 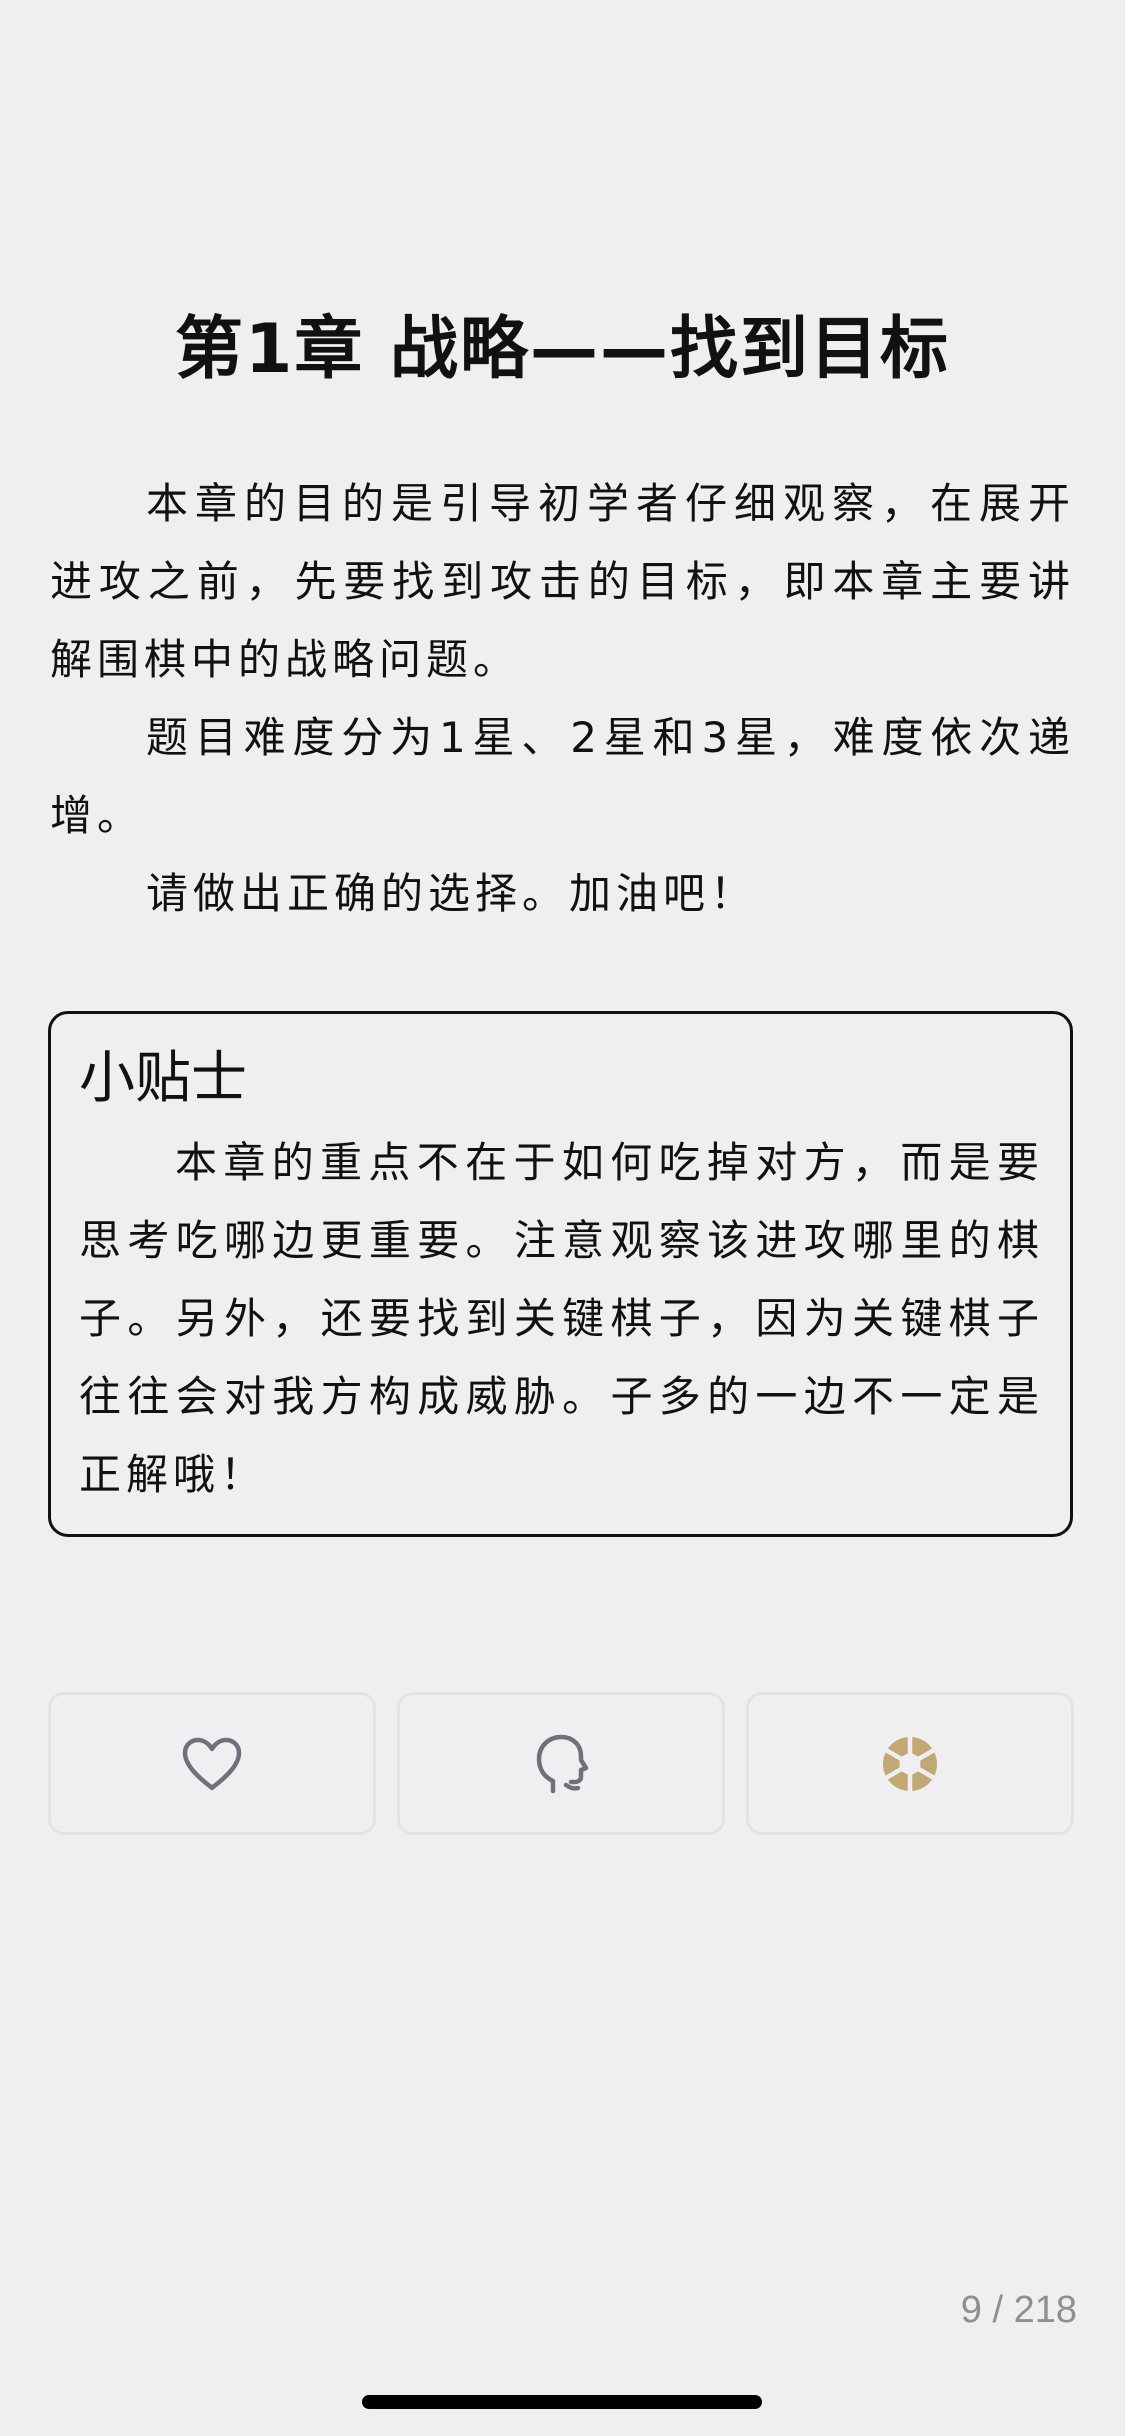 I want to click on aperture-icon, so click(x=910, y=1763).